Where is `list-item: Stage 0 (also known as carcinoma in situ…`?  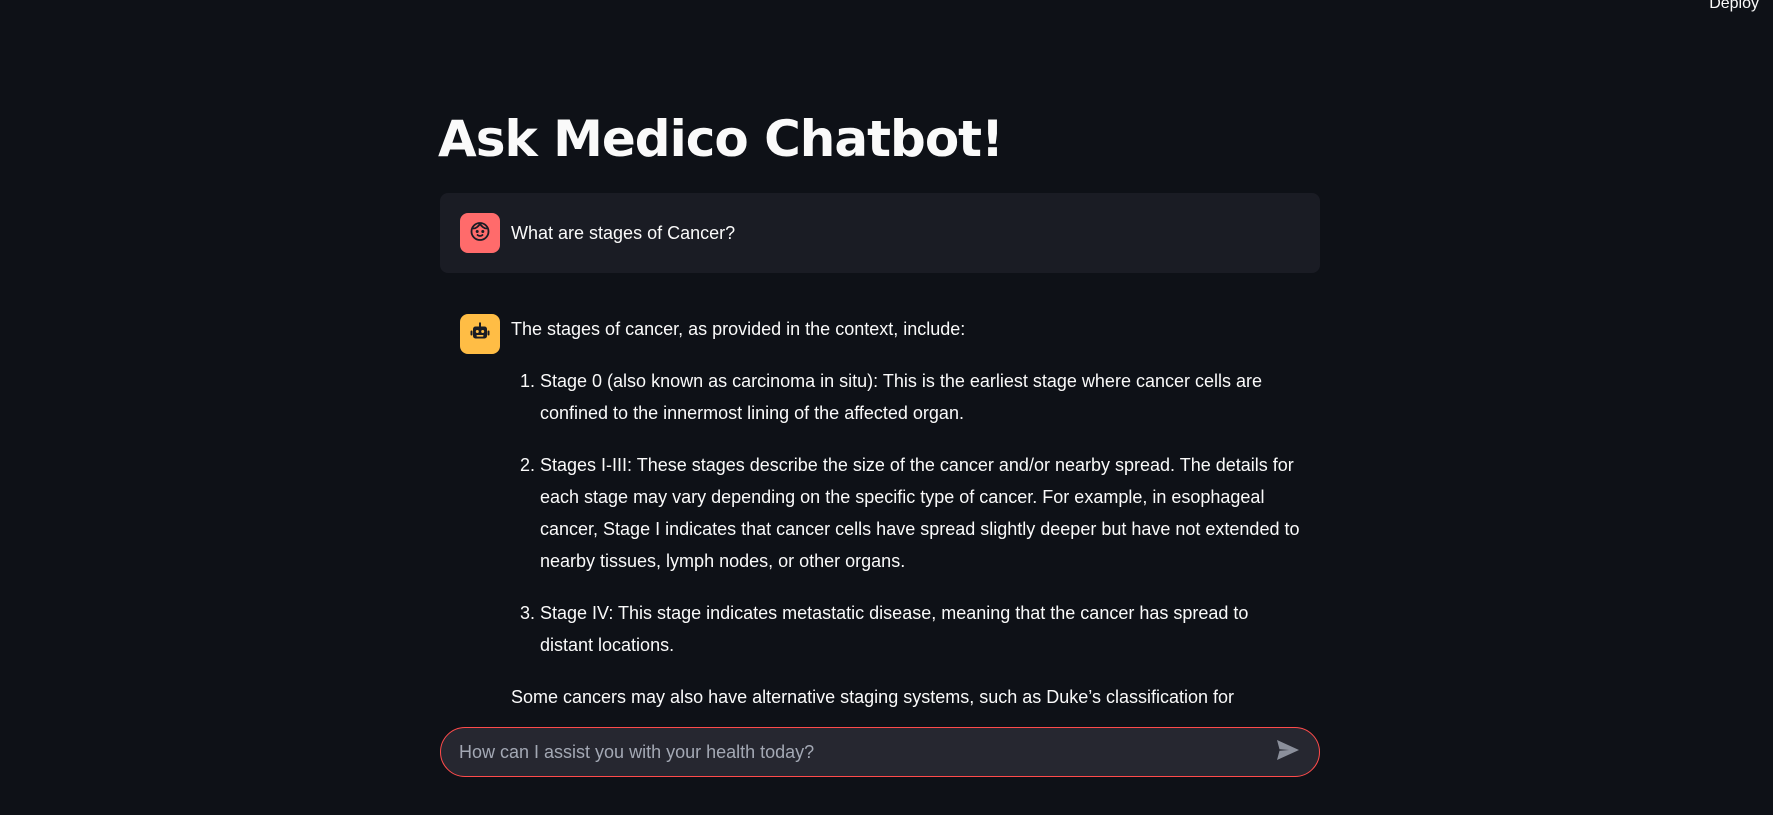
list-item: Stage 0 (also known as carcinoma in situ… is located at coordinates (920, 397).